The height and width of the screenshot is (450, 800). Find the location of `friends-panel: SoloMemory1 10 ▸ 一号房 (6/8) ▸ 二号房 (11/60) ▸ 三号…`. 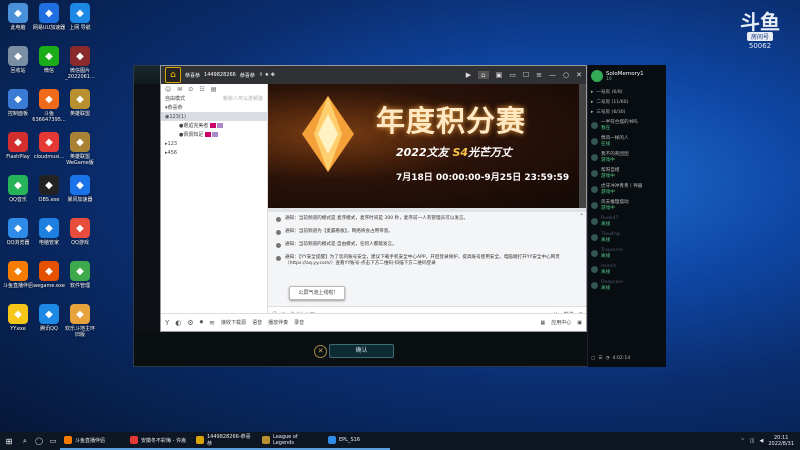

friends-panel: SoloMemory1 10 ▸ 一号房 (6/8) ▸ 二号房 (11/60) ▸ 三号… is located at coordinates (626, 216).